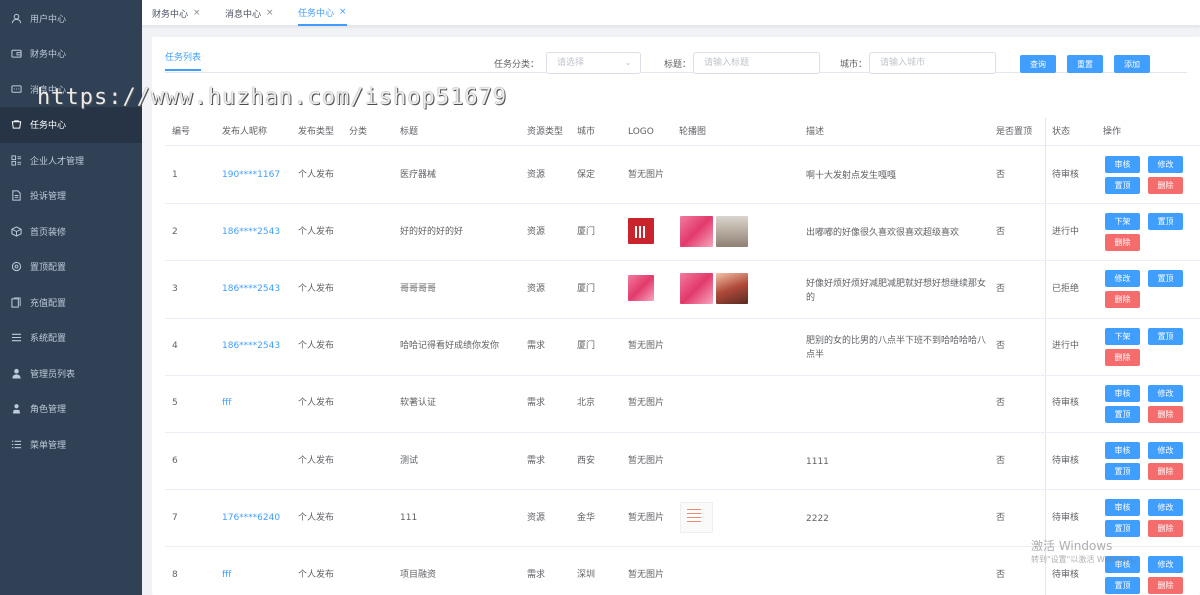 The image size is (1200, 595). Describe the element at coordinates (418, 403) in the screenshot. I see `cell-title: 软著认证` at that location.